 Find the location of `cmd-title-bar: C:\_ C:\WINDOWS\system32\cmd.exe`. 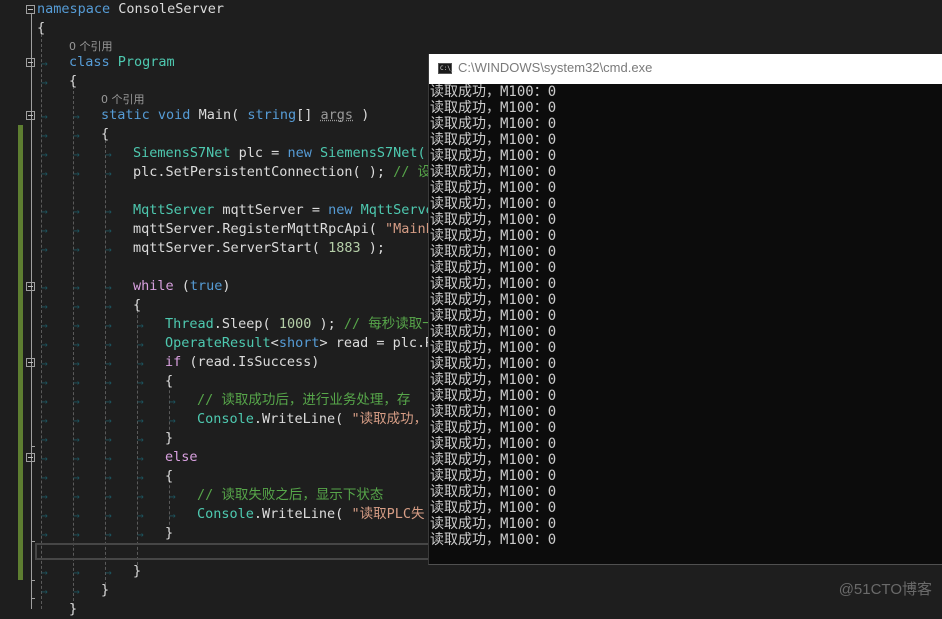

cmd-title-bar: C:\_ C:\WINDOWS\system32\cmd.exe is located at coordinates (685, 69).